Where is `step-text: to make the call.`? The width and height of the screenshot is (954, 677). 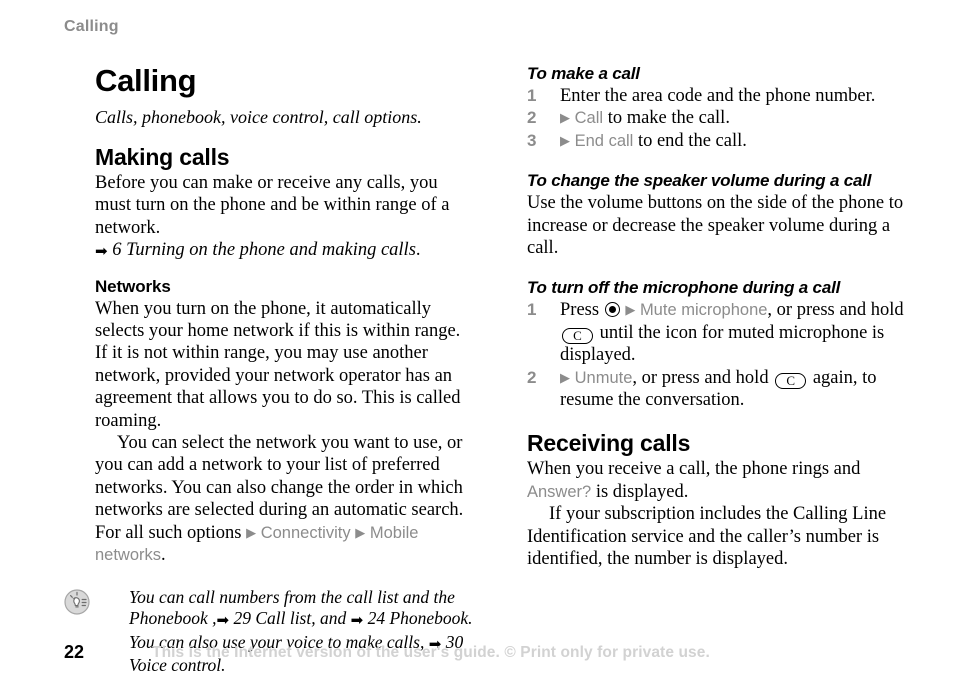
step-text: to make the call. is located at coordinates (668, 118).